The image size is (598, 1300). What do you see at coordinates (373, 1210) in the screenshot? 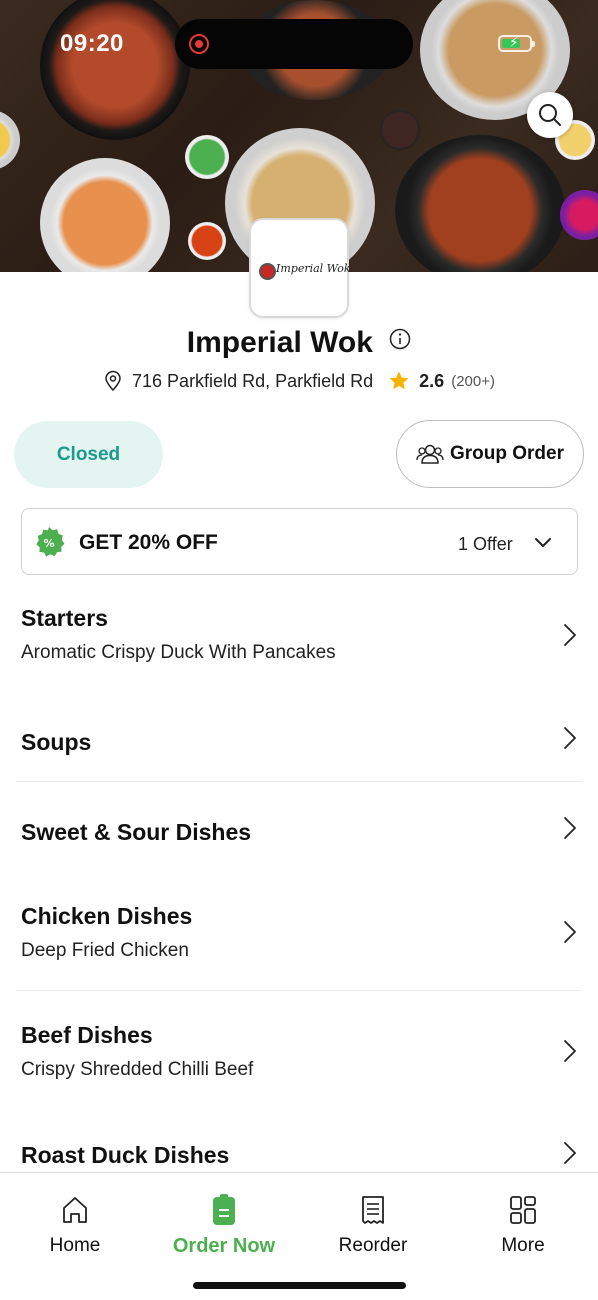
I see `receipt-icon` at bounding box center [373, 1210].